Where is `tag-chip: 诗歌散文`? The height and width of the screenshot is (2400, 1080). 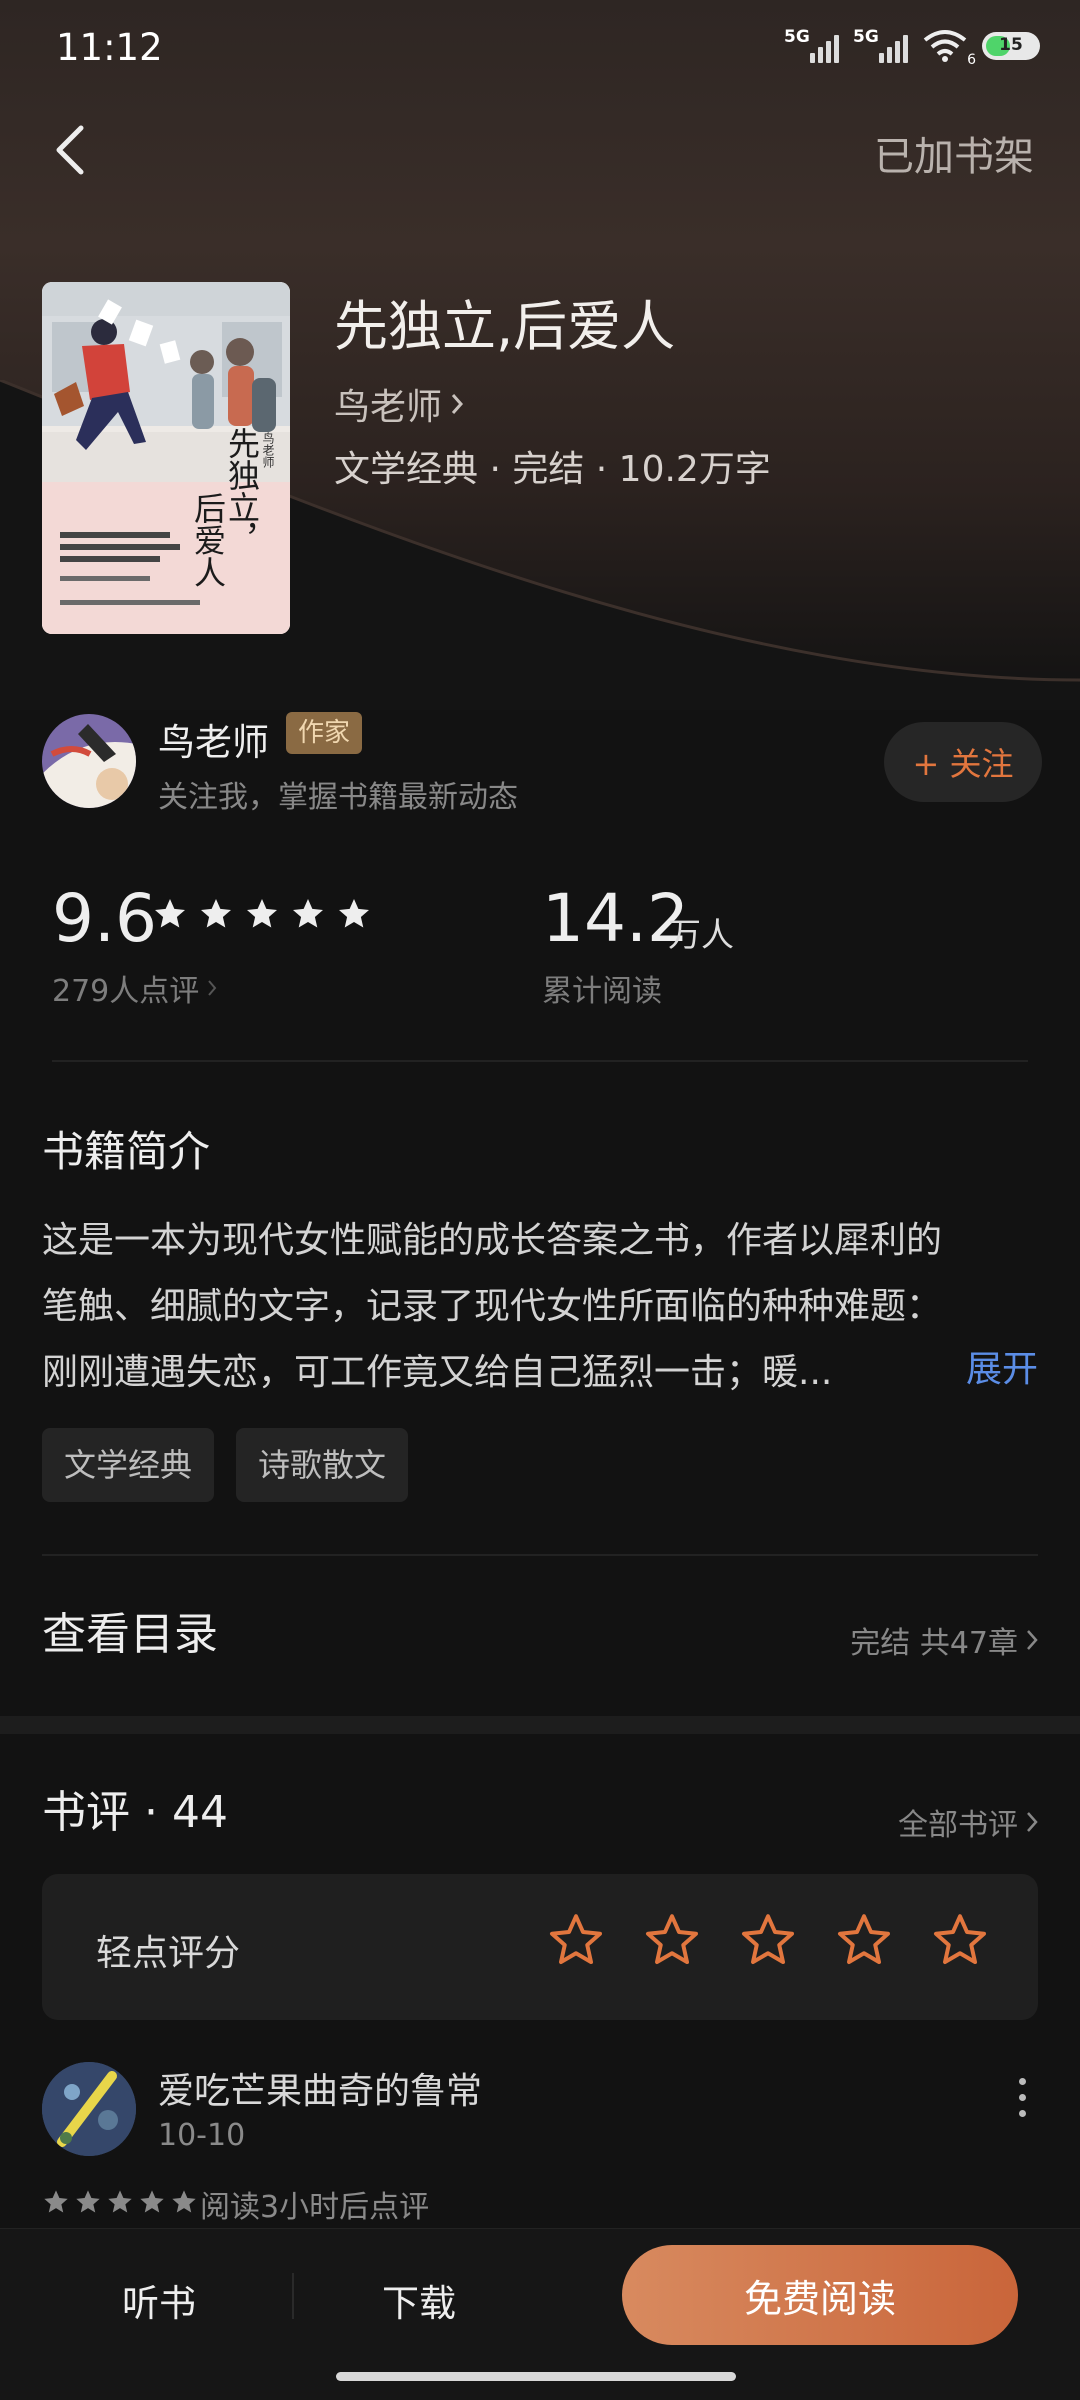 tag-chip: 诗歌散文 is located at coordinates (322, 1465).